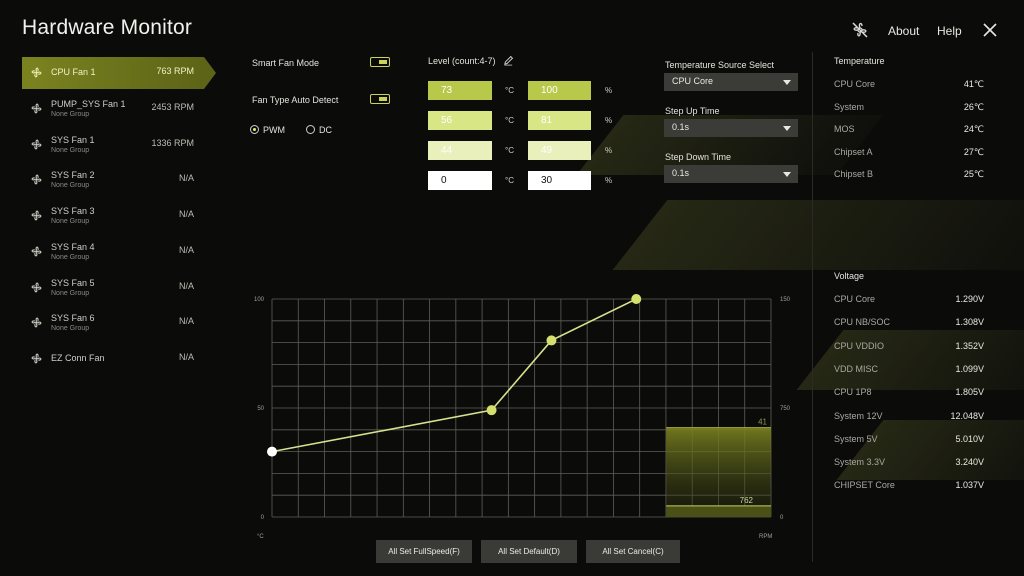 The width and height of the screenshot is (1024, 576). What do you see at coordinates (698, 157) in the screenshot?
I see `step-down-label: Step Down Time` at bounding box center [698, 157].